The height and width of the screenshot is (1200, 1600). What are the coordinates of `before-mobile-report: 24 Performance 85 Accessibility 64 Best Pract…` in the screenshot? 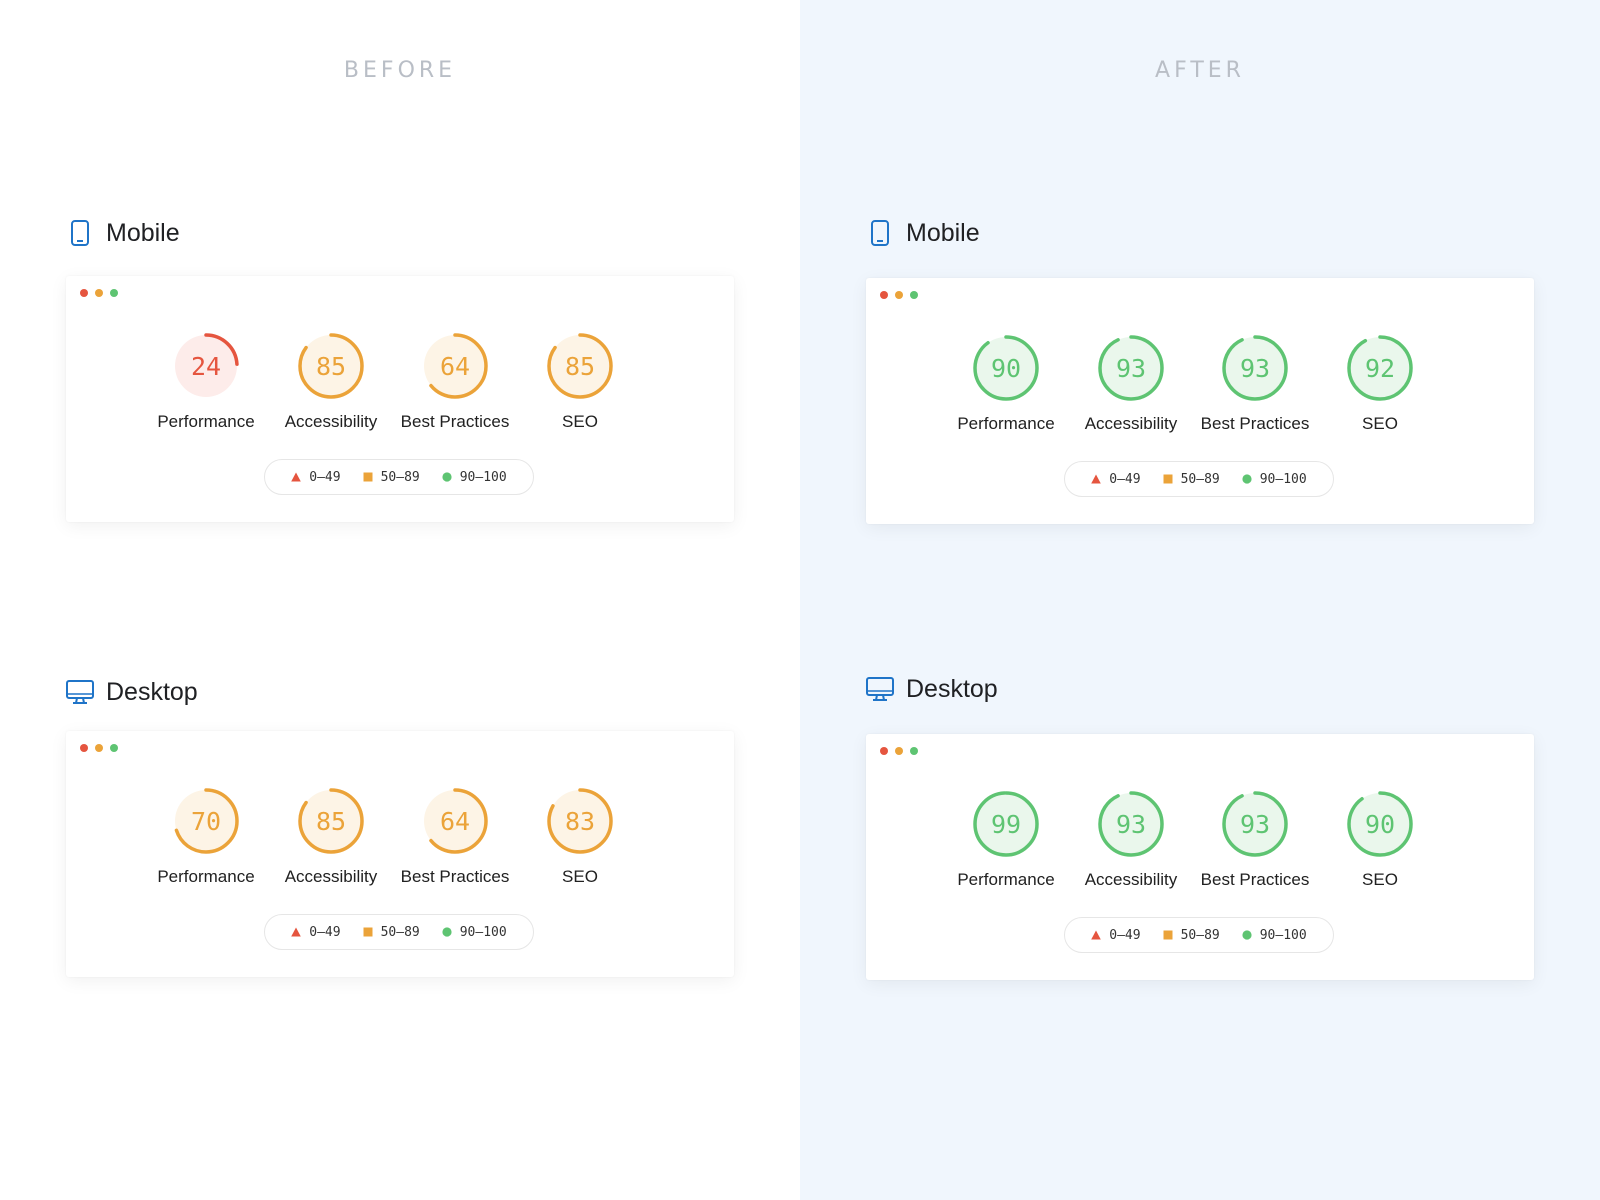 It's located at (400, 399).